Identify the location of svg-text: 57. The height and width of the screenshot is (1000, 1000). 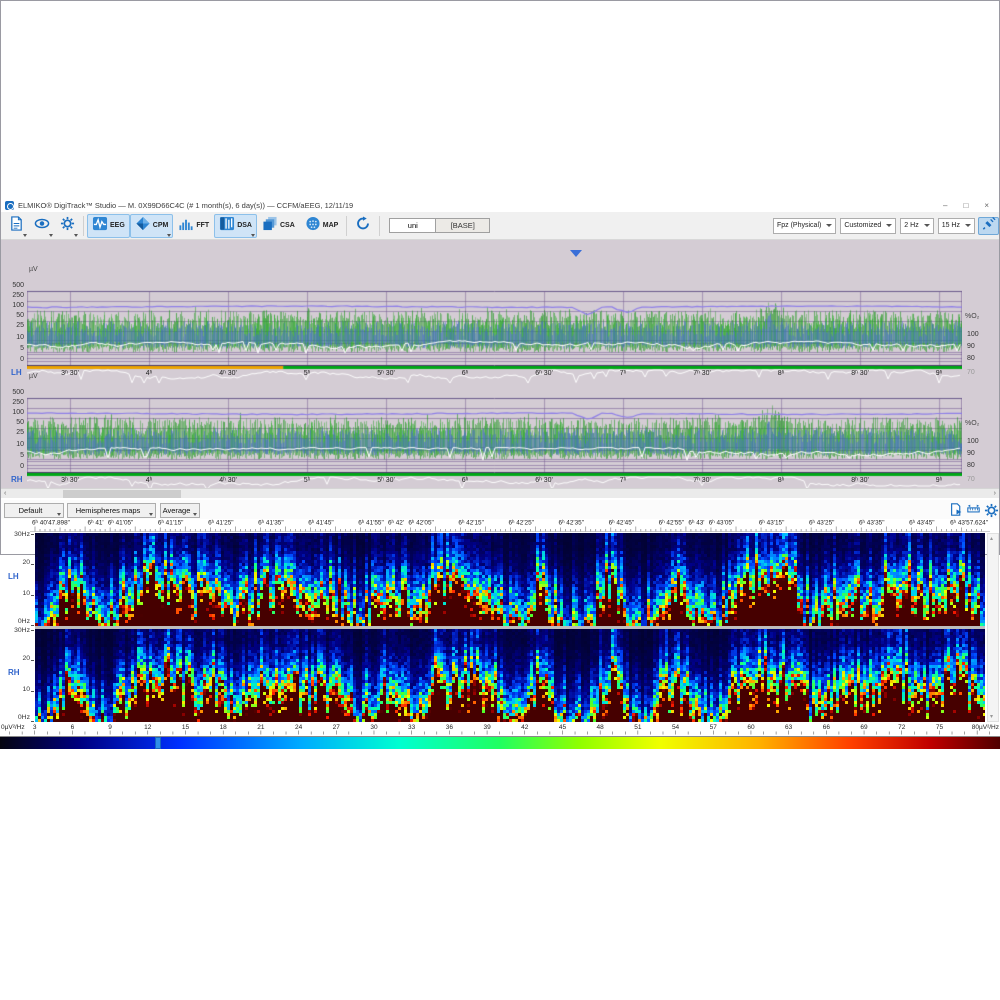
(714, 727).